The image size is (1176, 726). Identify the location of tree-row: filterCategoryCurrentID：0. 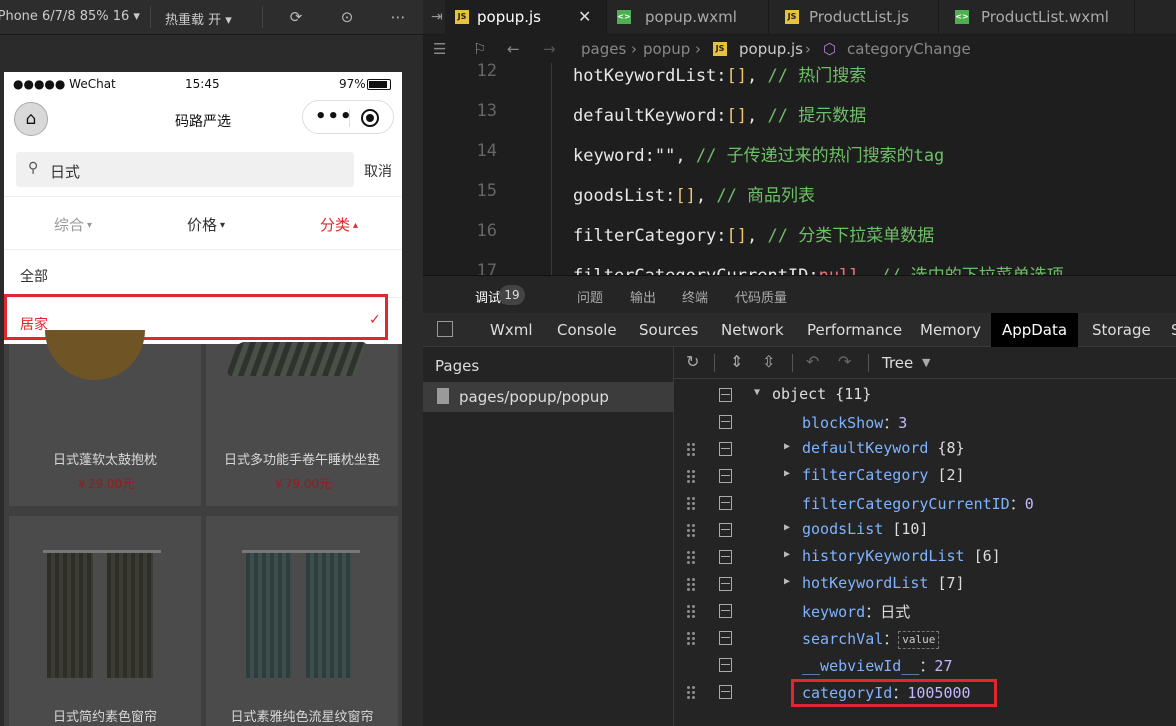
(925, 503).